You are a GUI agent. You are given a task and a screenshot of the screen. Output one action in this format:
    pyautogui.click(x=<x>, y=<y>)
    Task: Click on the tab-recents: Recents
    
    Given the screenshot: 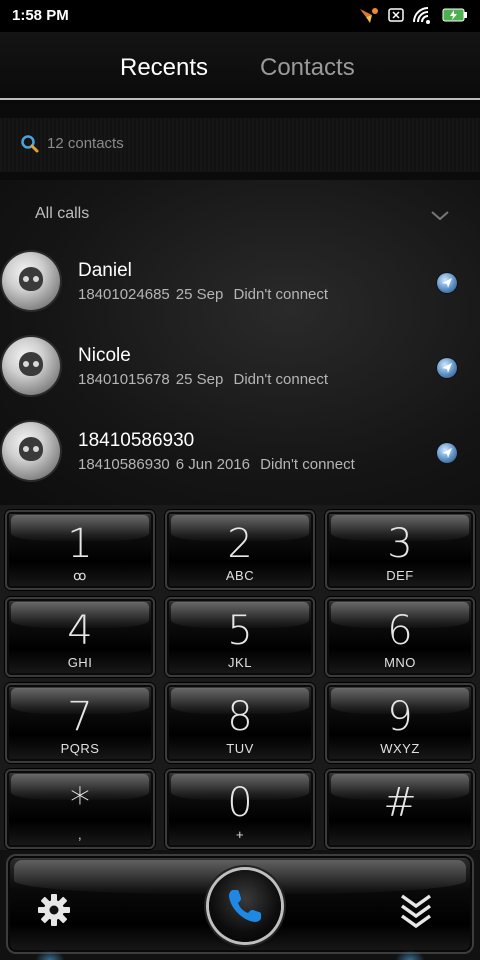 What is the action you would take?
    pyautogui.click(x=164, y=68)
    